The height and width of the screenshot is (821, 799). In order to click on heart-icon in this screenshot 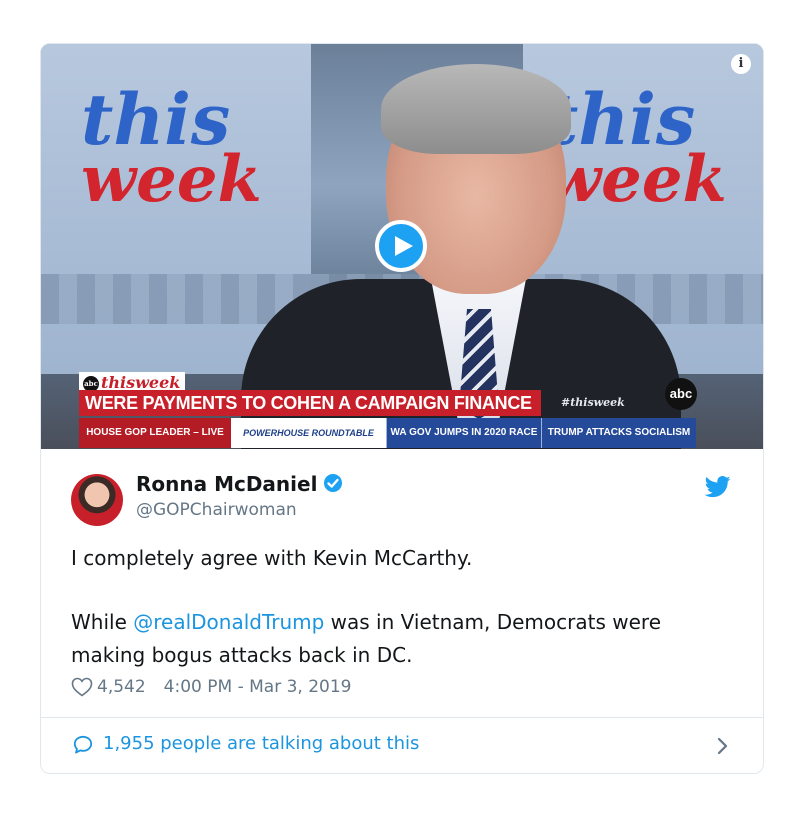, I will do `click(82, 687)`.